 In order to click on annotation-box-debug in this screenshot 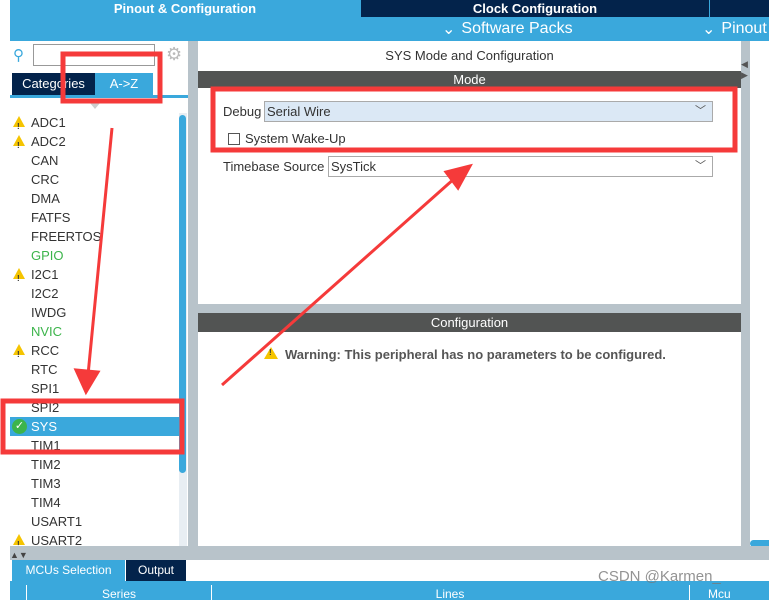, I will do `click(474, 119)`.